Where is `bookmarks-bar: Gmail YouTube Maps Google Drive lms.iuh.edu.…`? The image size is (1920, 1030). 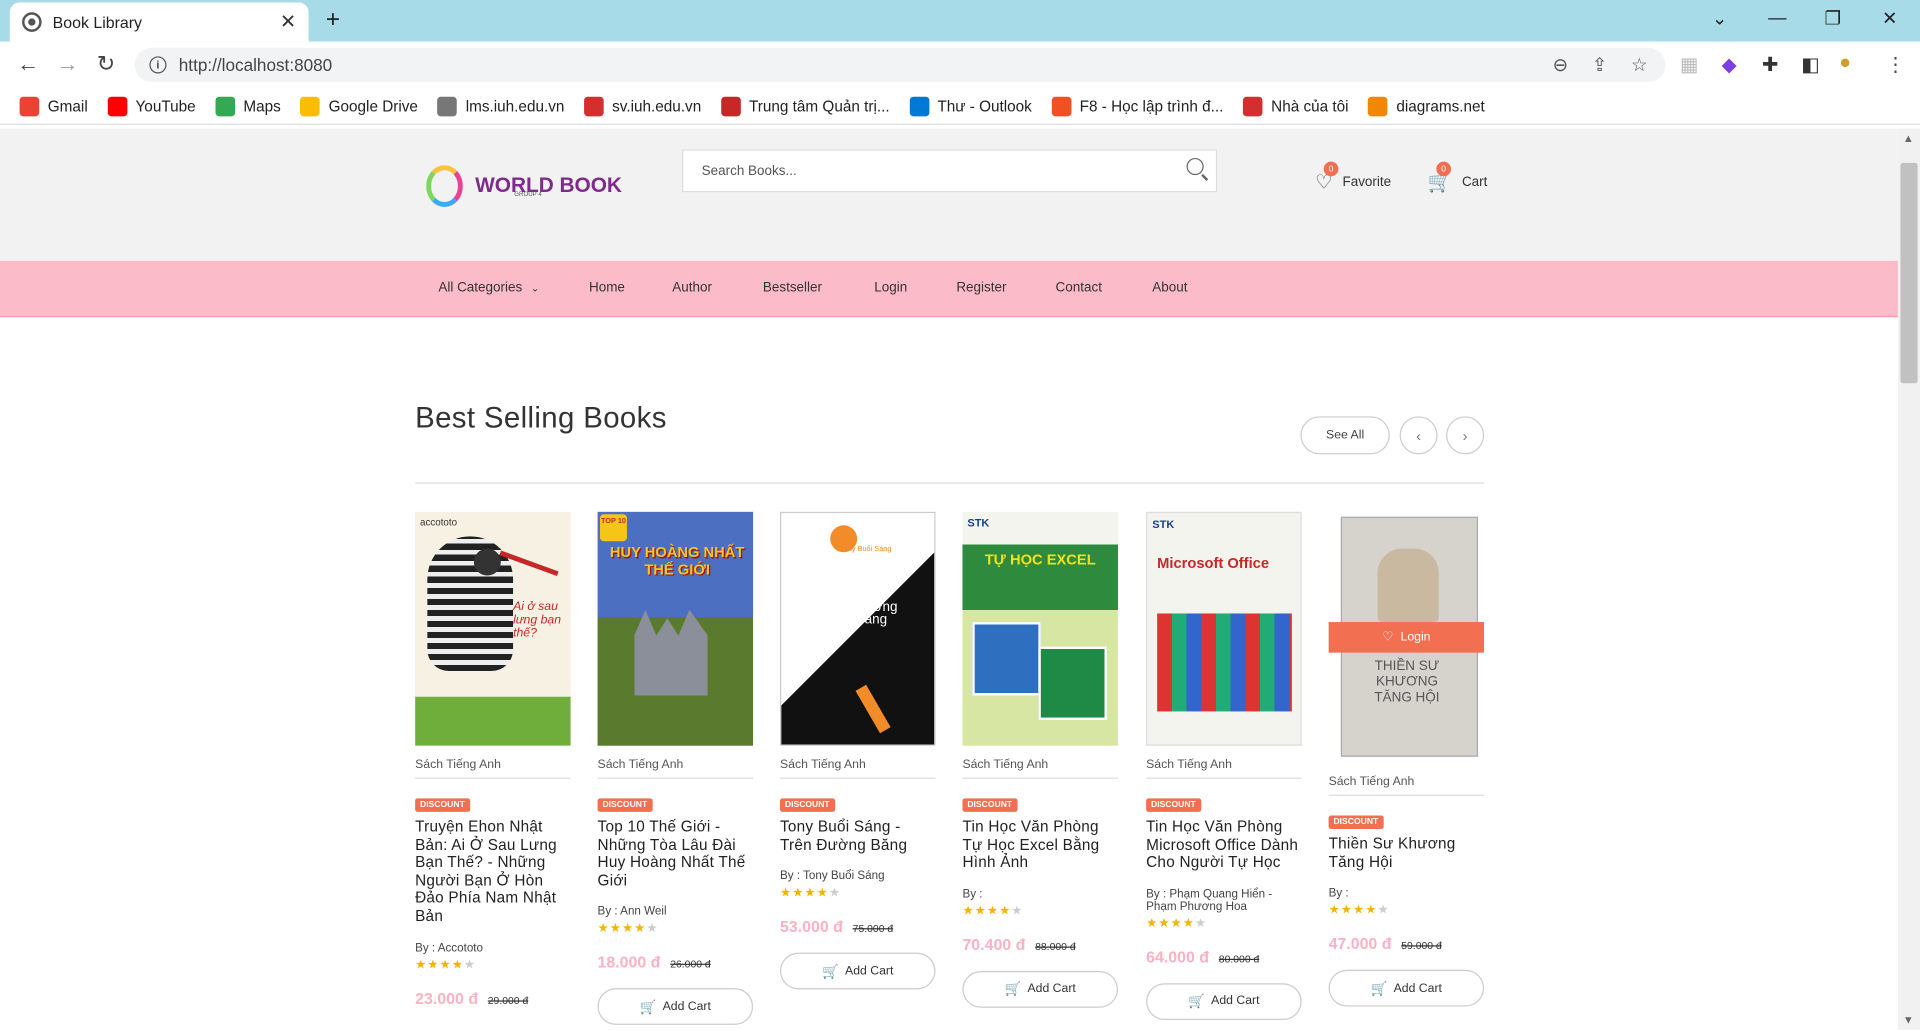
bookmarks-bar: Gmail YouTube Maps Google Drive lms.iuh.edu.… is located at coordinates (960, 106).